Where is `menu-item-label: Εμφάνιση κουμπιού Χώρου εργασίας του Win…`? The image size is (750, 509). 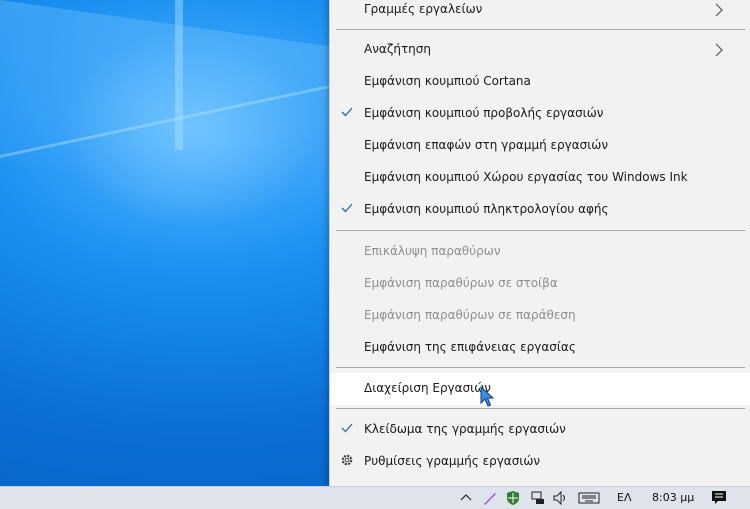
menu-item-label: Εμφάνιση κουμπιού Χώρου εργασίας του Win… is located at coordinates (526, 177).